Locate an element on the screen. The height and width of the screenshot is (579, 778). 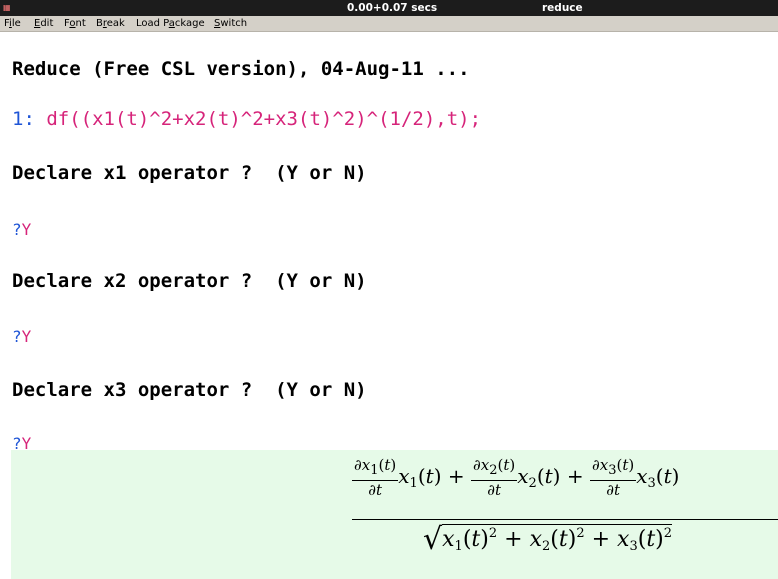
answer-line-1: ?Y is located at coordinates (21, 229).